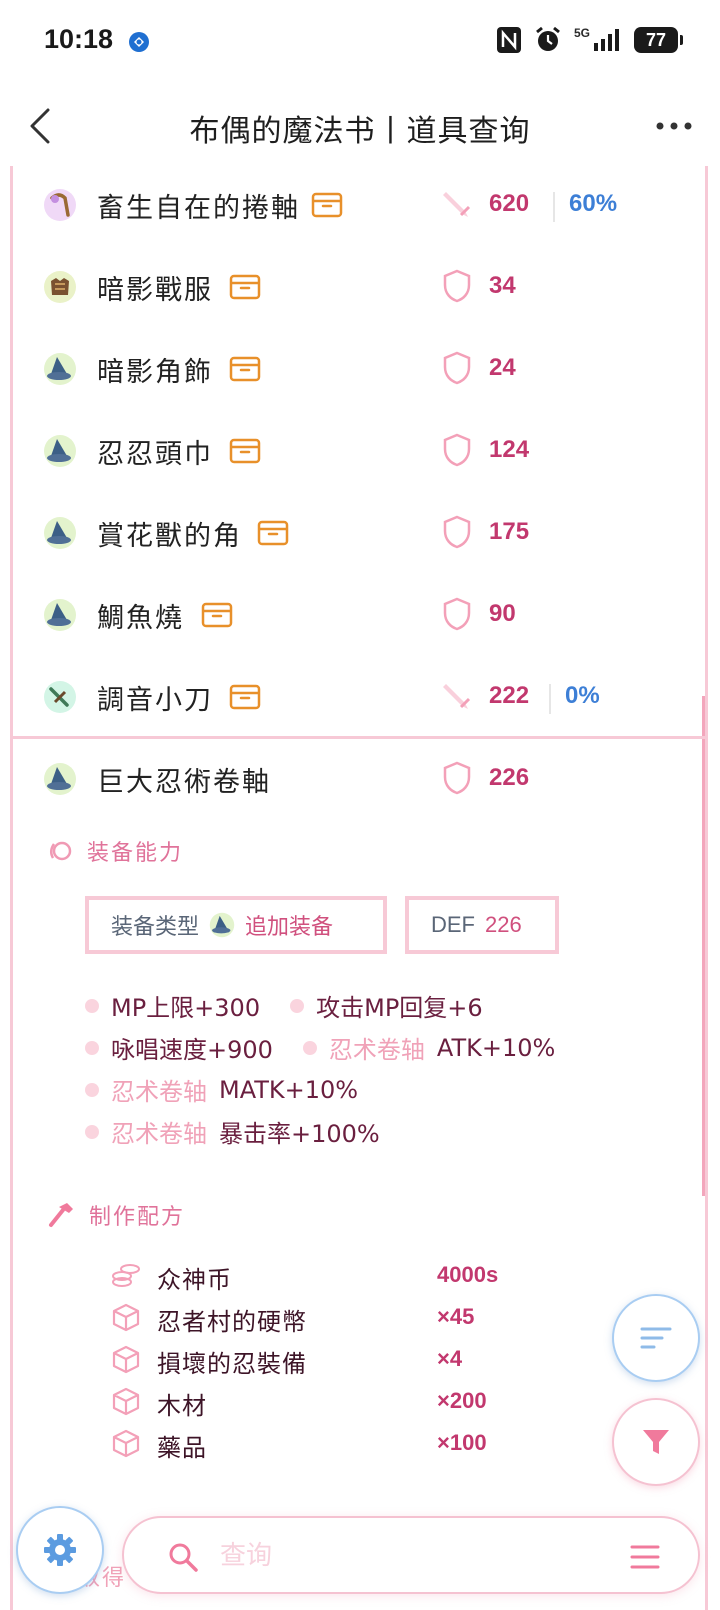 Image resolution: width=720 pixels, height=1610 pixels. I want to click on equip-type-tag: 装备类型 追加装备, so click(236, 925).